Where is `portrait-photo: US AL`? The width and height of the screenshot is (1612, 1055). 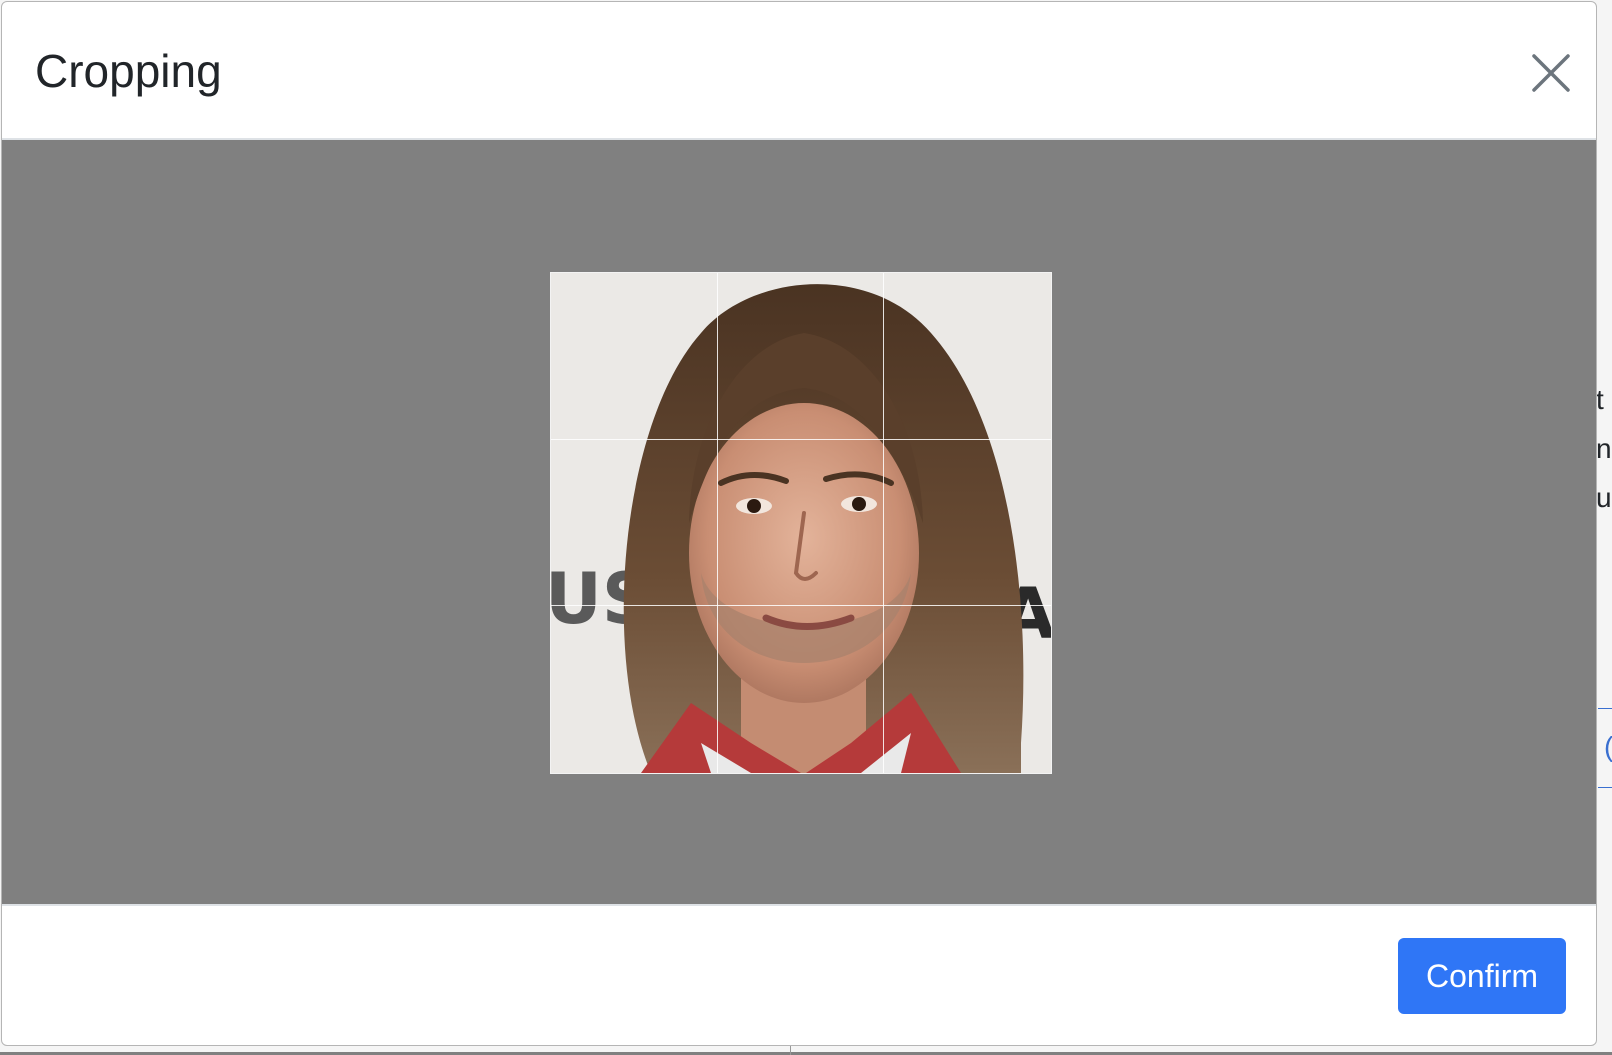
portrait-photo: US AL is located at coordinates (801, 523).